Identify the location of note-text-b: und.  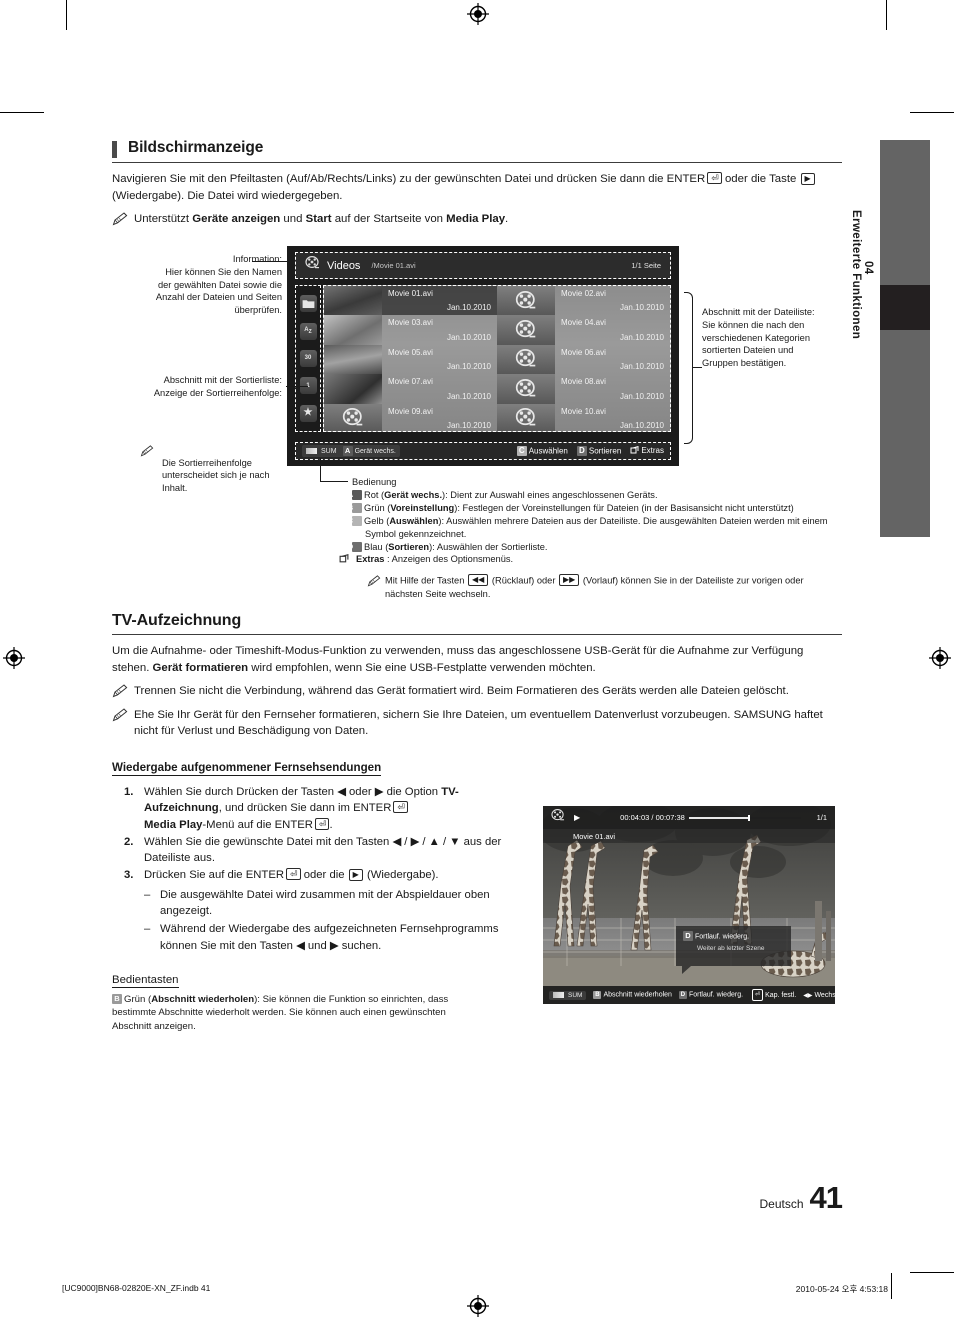
(293, 219).